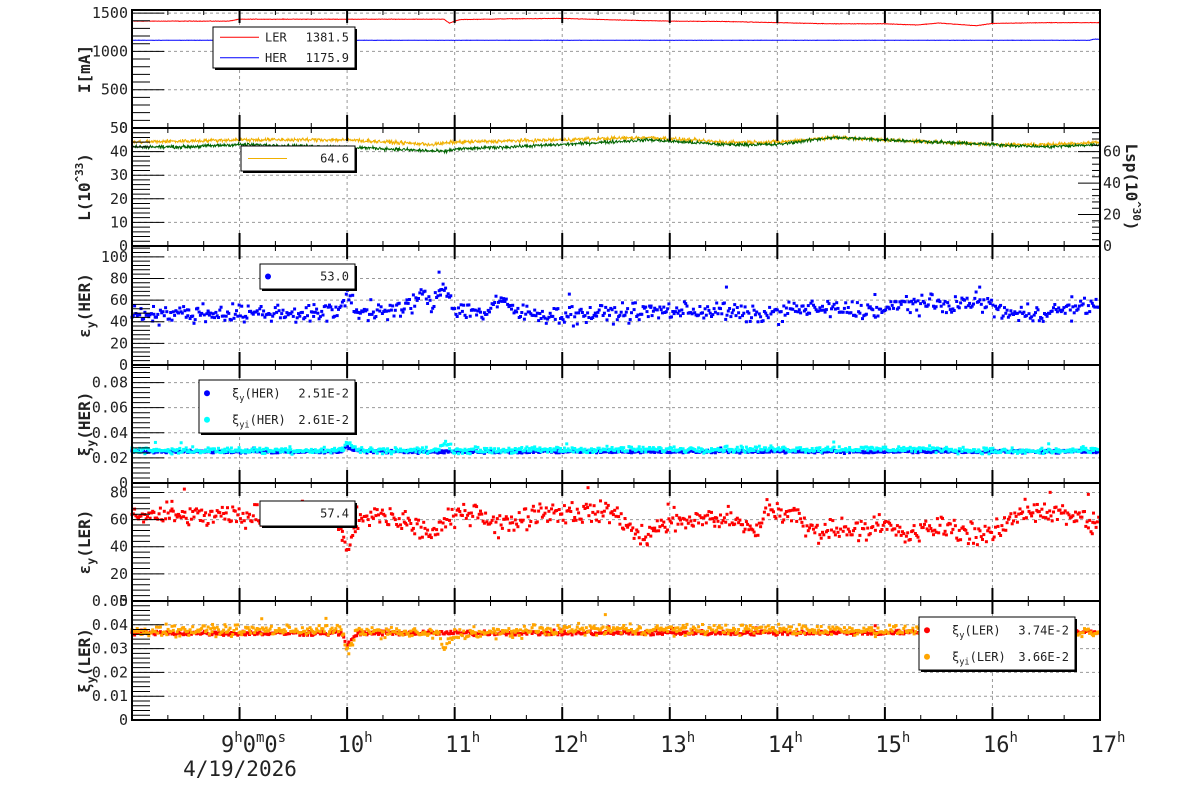 Image resolution: width=1200 pixels, height=798 pixels. What do you see at coordinates (84, 416) in the screenshot?
I see `label-part: (HER)` at bounding box center [84, 416].